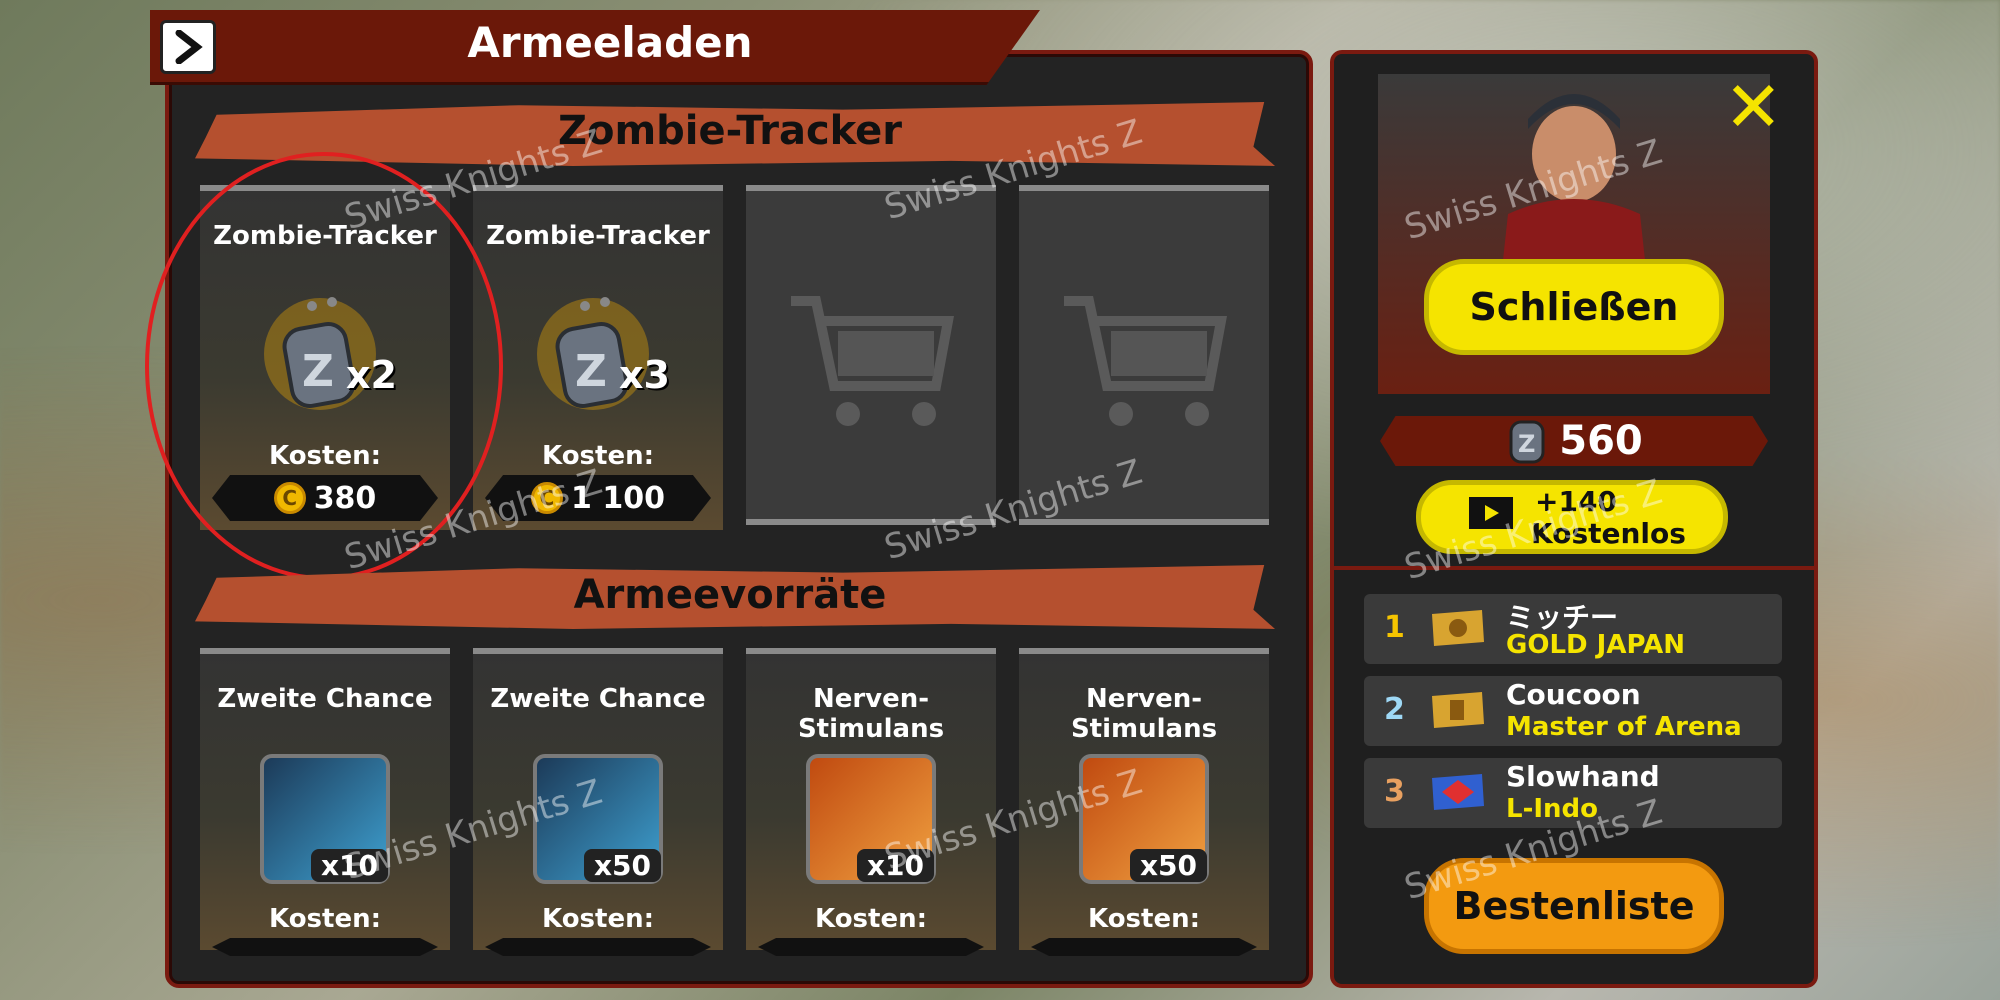 Image resolution: width=2000 pixels, height=1000 pixels. I want to click on leaderboard-row: 3 Slowhand L-Indo, so click(1573, 793).